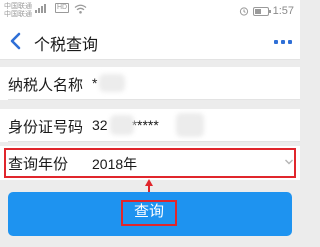  What do you see at coordinates (283, 11) in the screenshot?
I see `status-time: 1:57` at bounding box center [283, 11].